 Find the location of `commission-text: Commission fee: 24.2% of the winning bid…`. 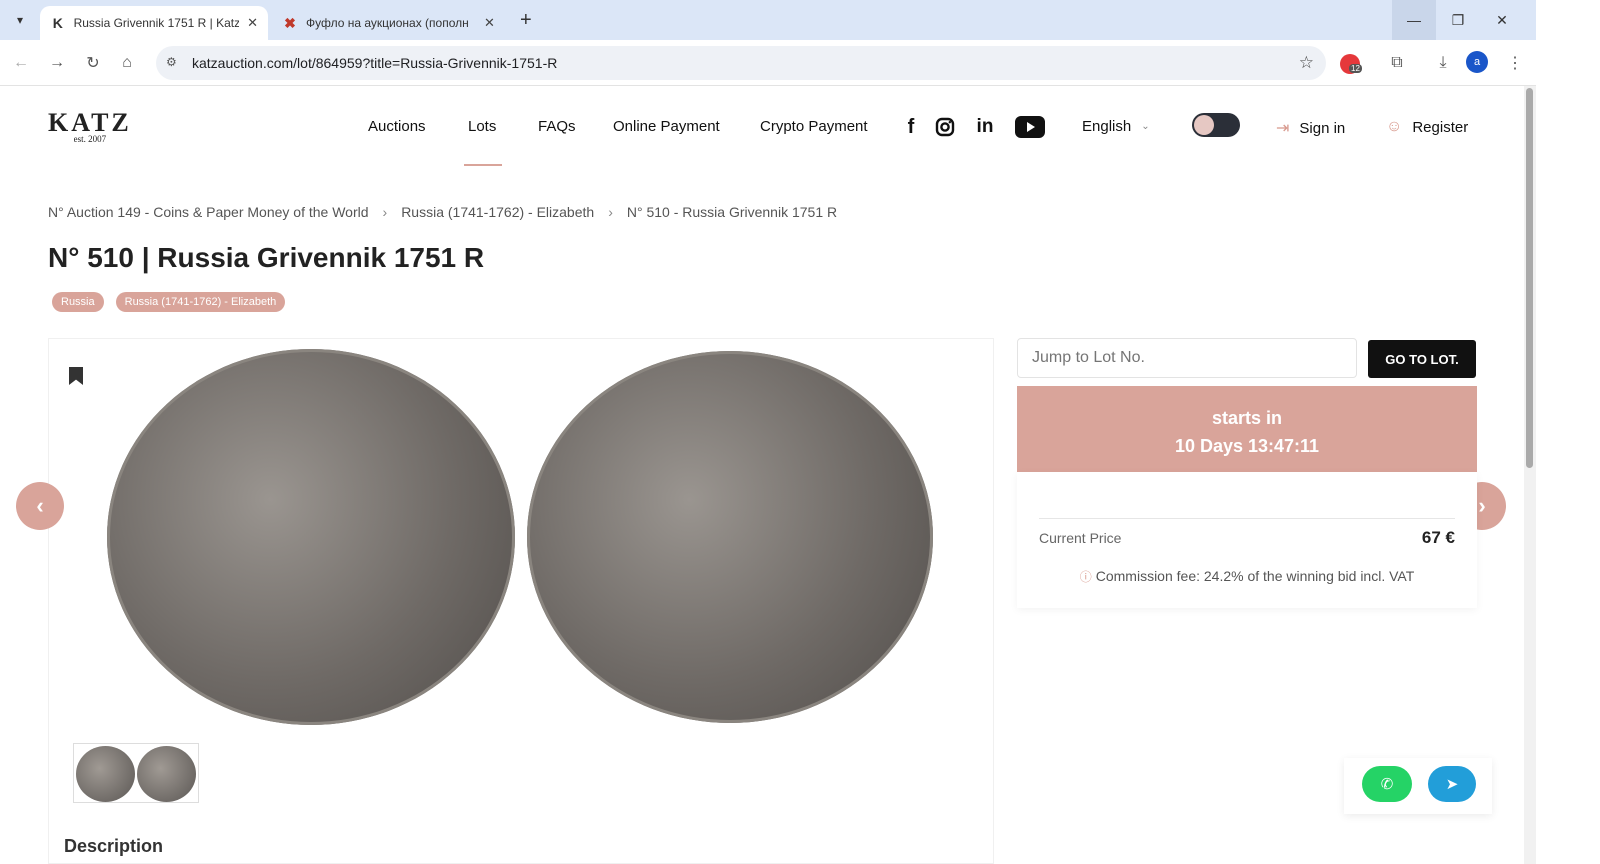

commission-text: Commission fee: 24.2% of the winning bid… is located at coordinates (1255, 576).